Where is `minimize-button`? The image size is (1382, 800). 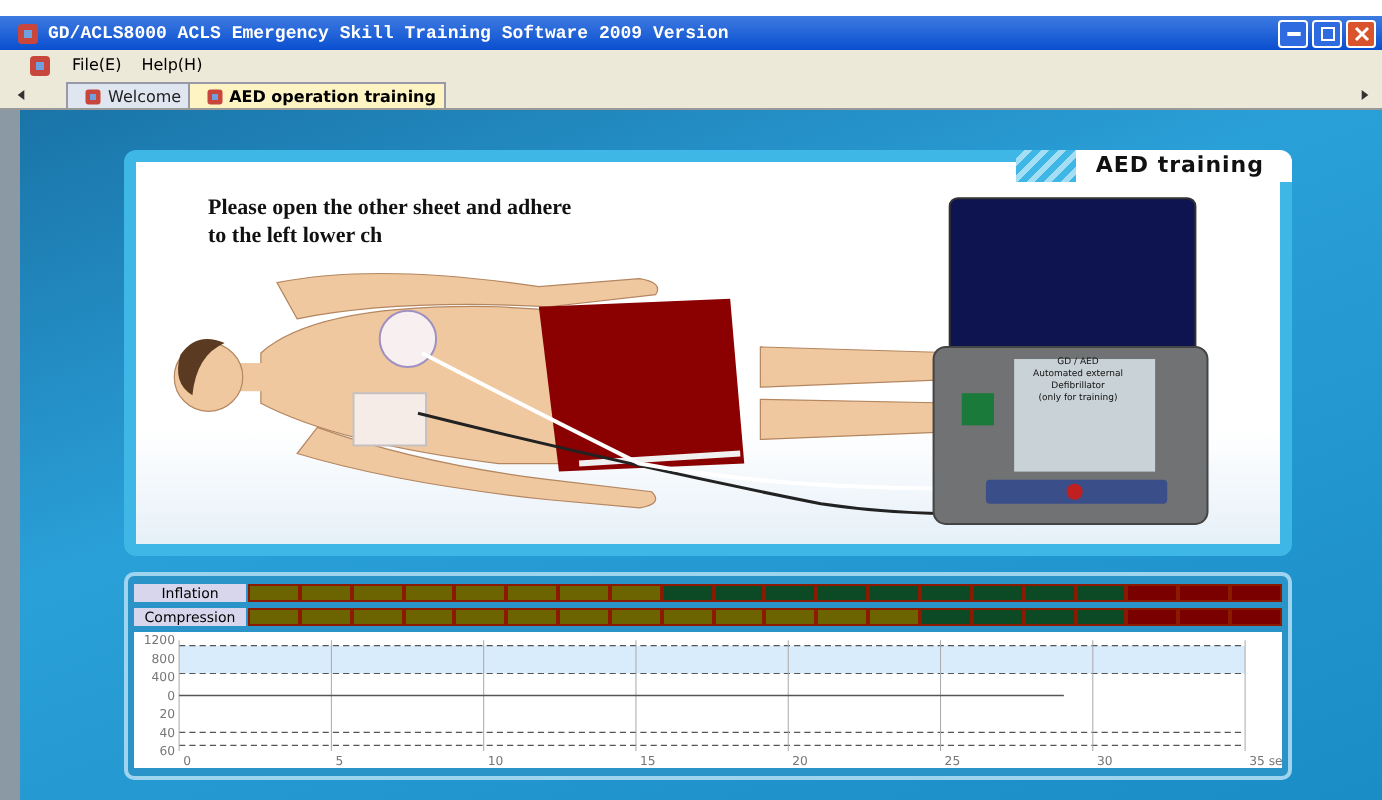
minimize-button is located at coordinates (1293, 33).